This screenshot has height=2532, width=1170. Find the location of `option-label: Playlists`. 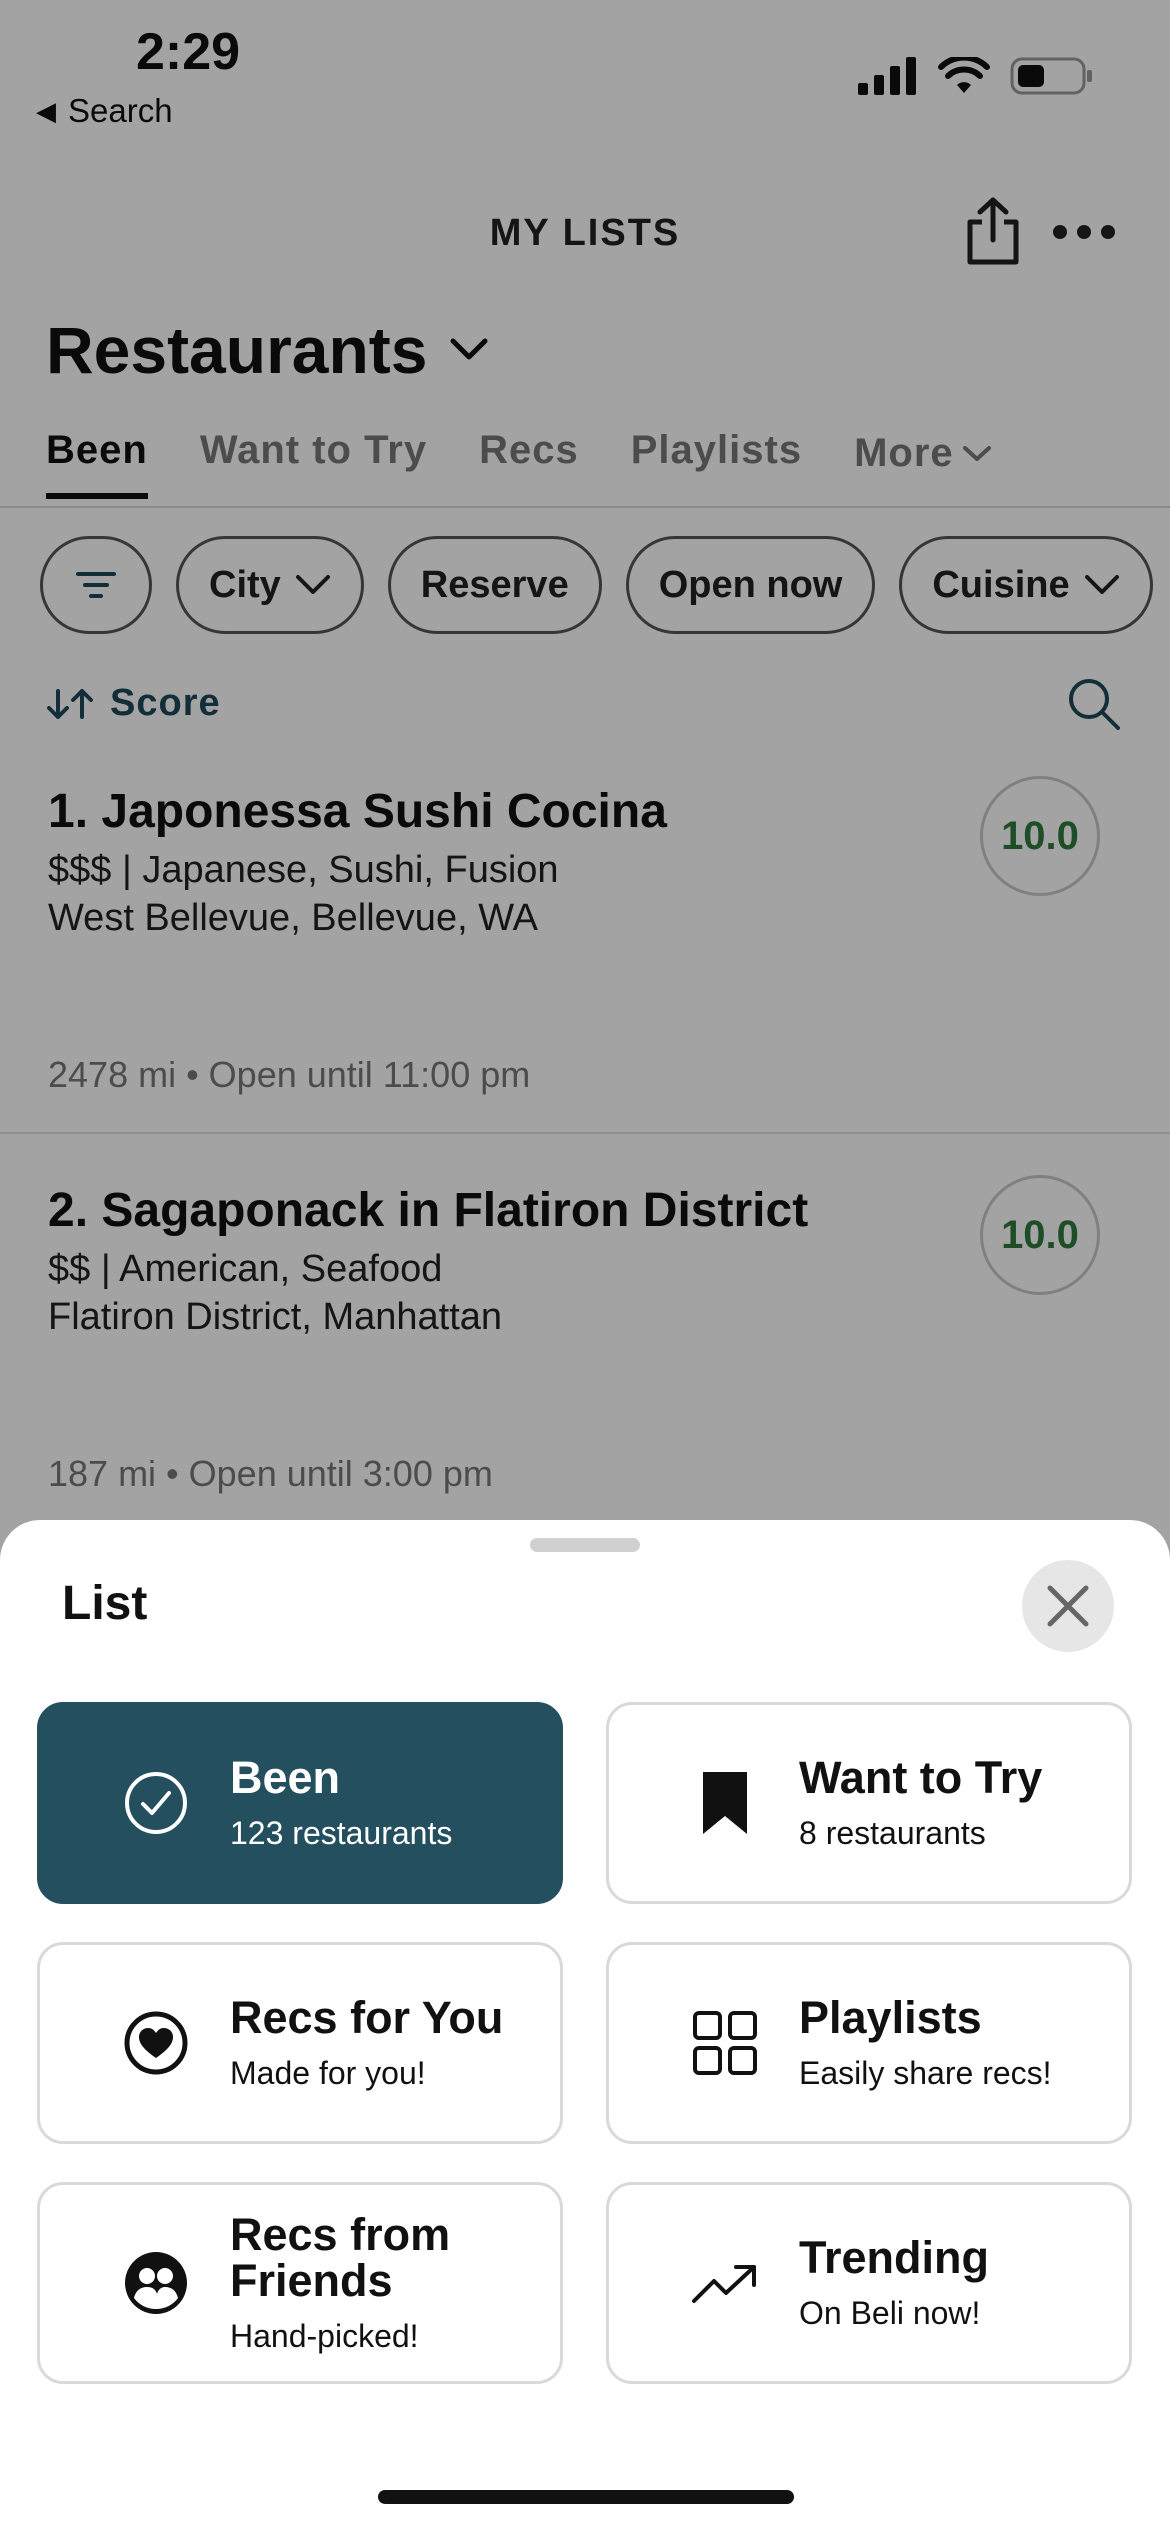

option-label: Playlists is located at coordinates (890, 2017).